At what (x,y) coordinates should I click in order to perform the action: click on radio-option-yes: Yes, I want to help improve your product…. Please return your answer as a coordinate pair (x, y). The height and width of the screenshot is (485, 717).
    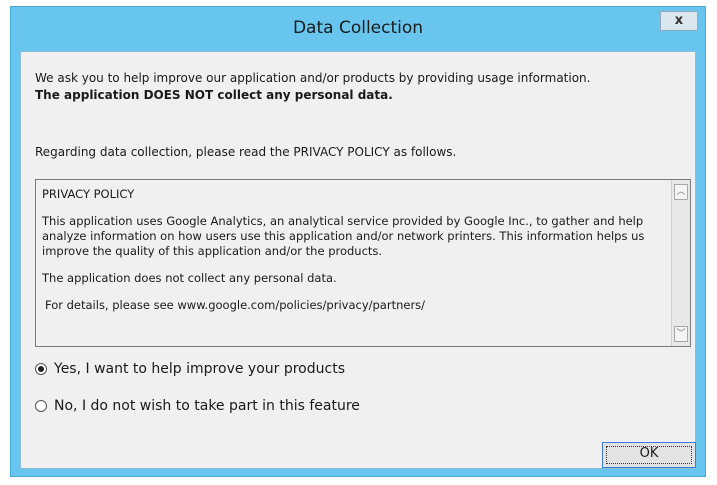
    Looking at the image, I should click on (190, 369).